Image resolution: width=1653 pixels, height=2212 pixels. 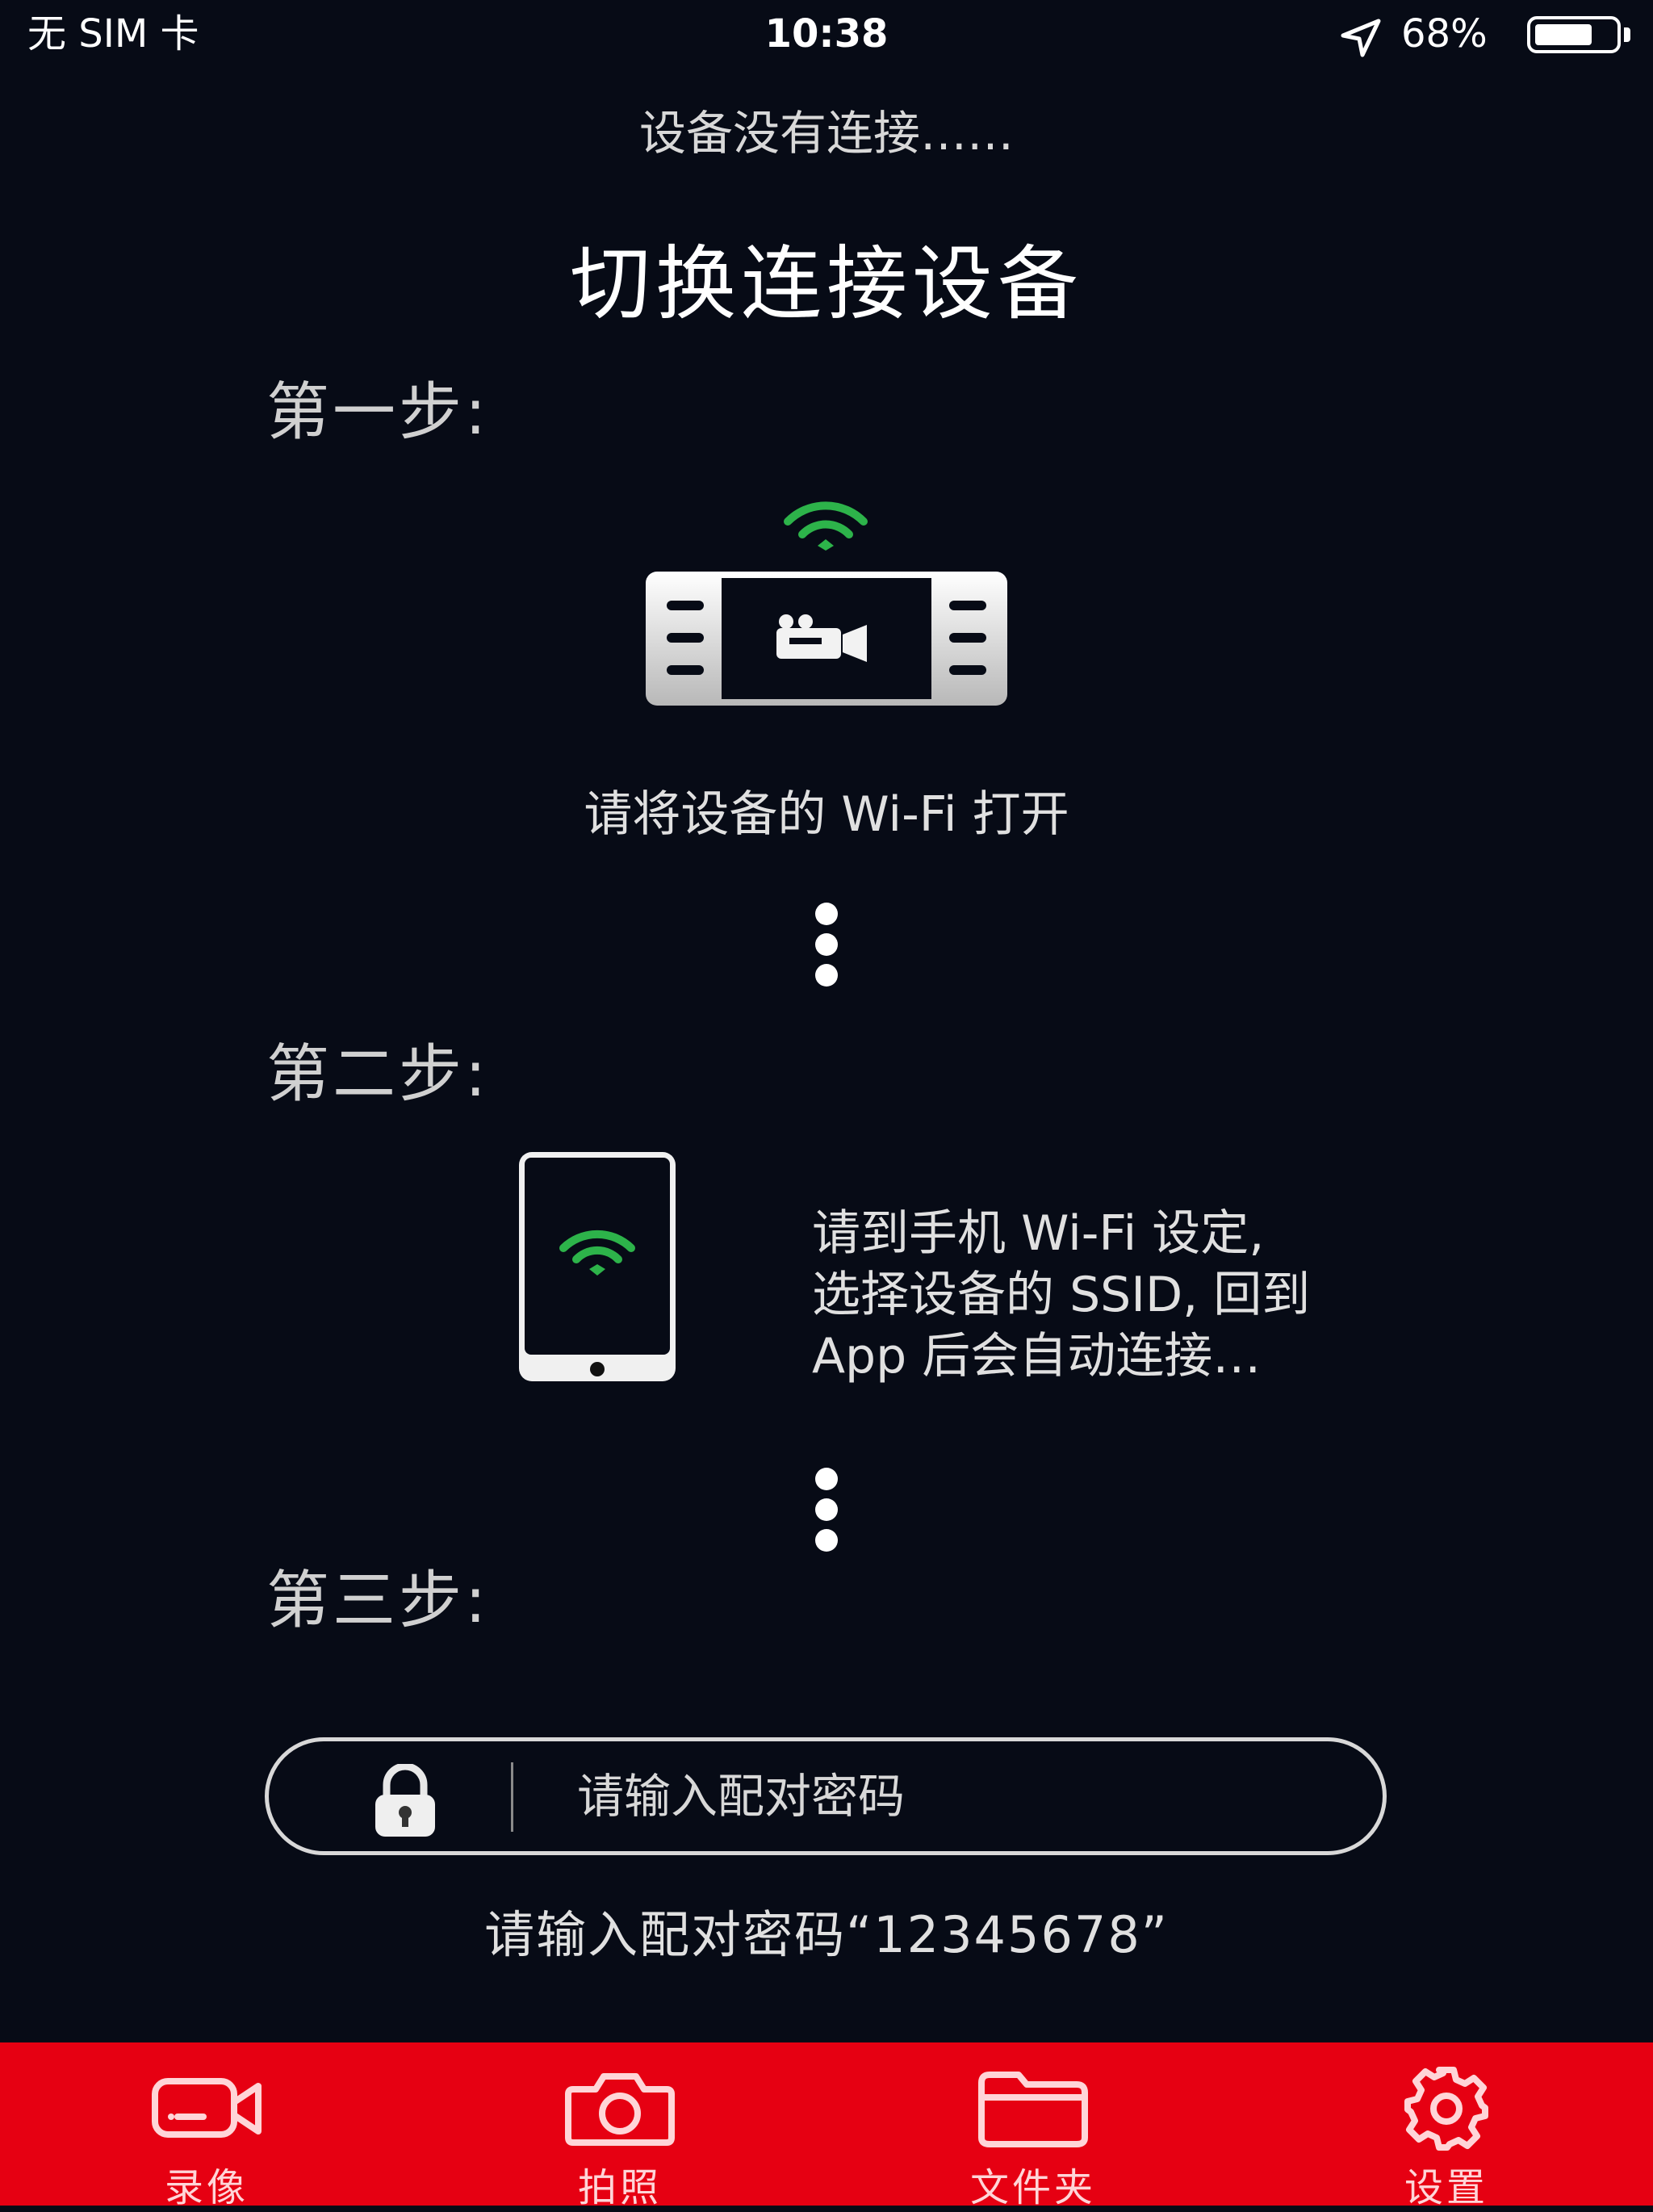 I want to click on video-camera-icon, so click(x=207, y=2108).